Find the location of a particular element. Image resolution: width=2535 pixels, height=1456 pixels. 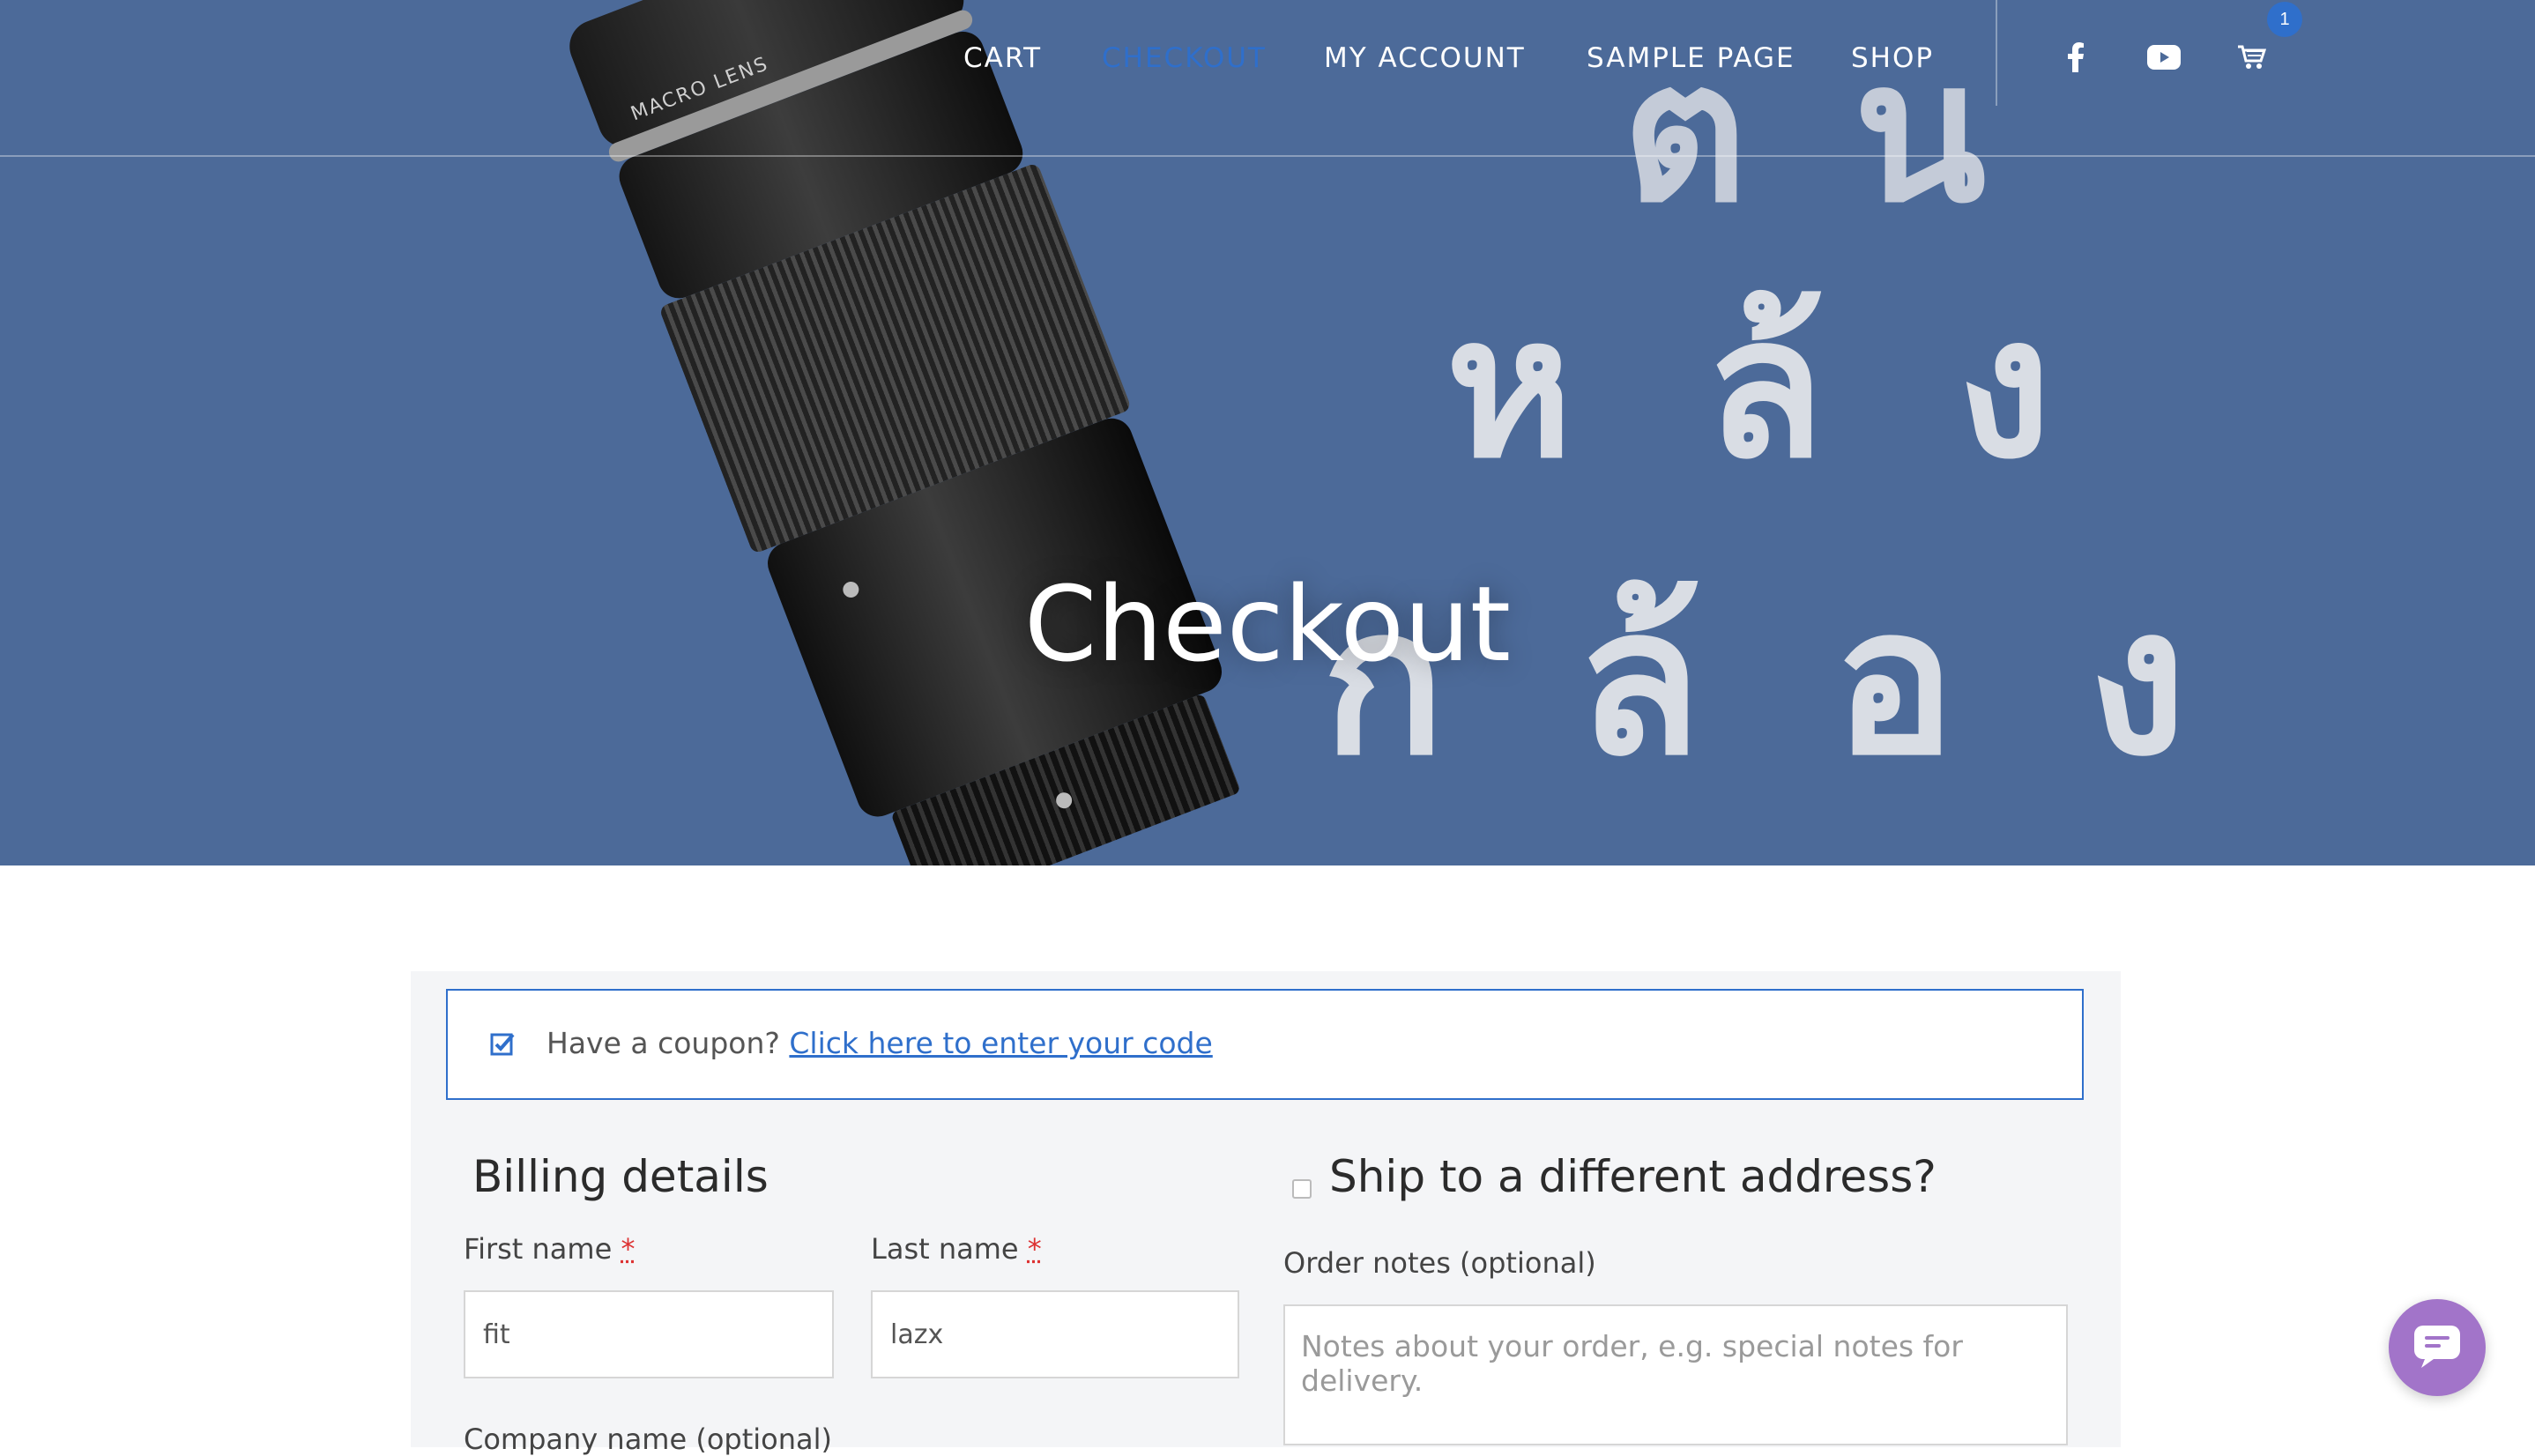

order-notes-label: Order notes (optional) is located at coordinates (1439, 1263).